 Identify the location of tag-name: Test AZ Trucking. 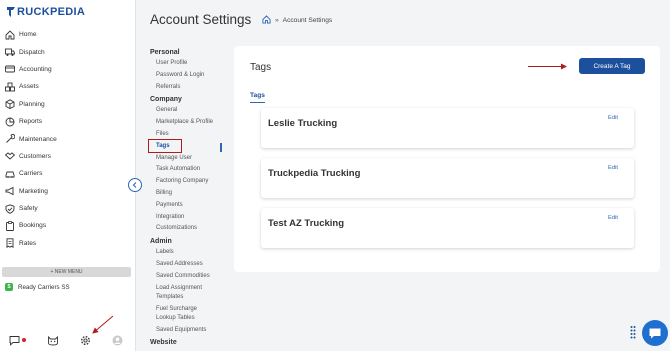
(306, 223).